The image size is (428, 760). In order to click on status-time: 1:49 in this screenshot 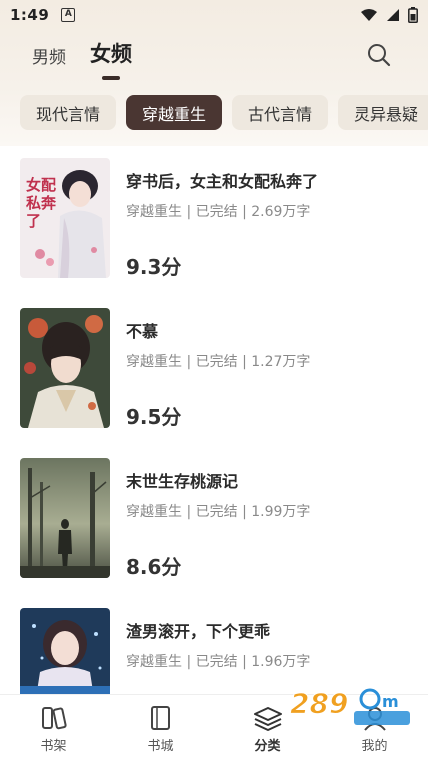, I will do `click(30, 15)`.